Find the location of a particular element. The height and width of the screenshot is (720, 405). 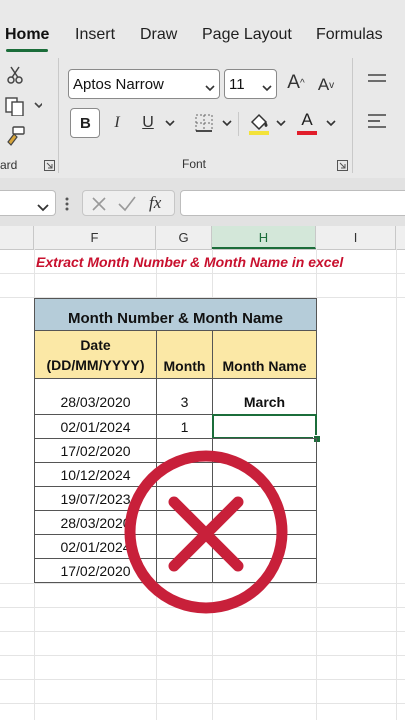

column-header-stub is located at coordinates (17, 237).